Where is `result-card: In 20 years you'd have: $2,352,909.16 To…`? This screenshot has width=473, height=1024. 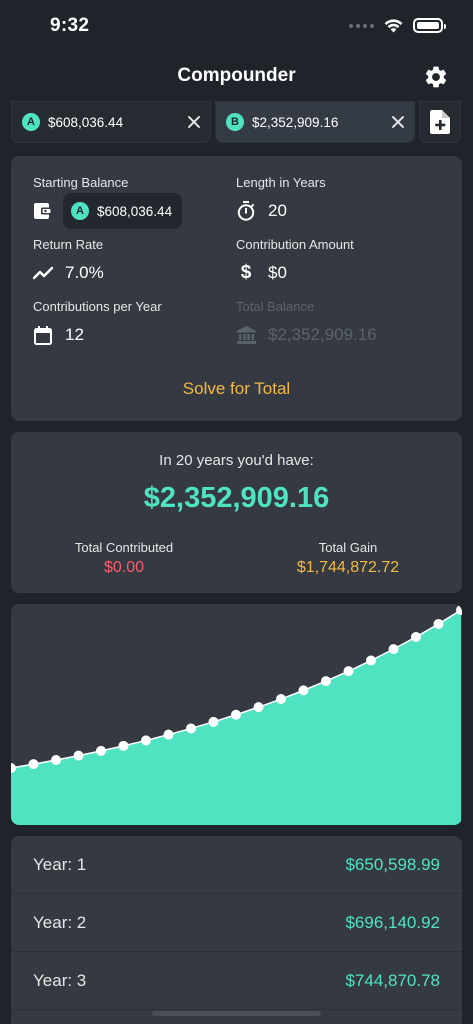
result-card: In 20 years you'd have: $2,352,909.16 To… is located at coordinates (236, 512).